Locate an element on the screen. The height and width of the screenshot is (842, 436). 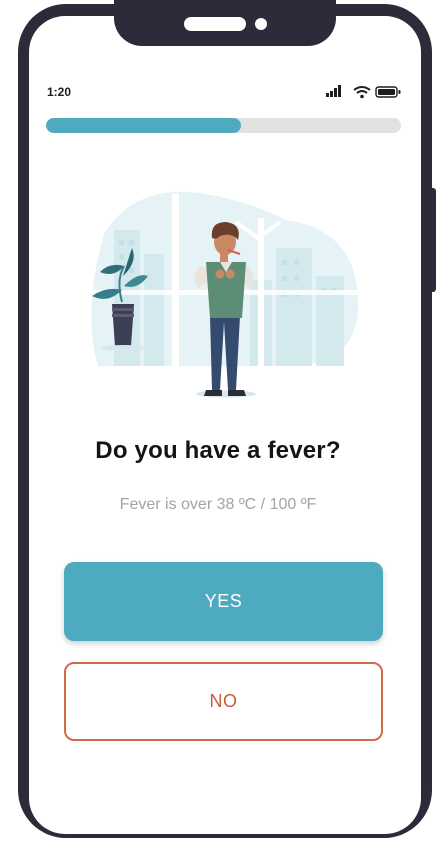
front-camera is located at coordinates (261, 24).